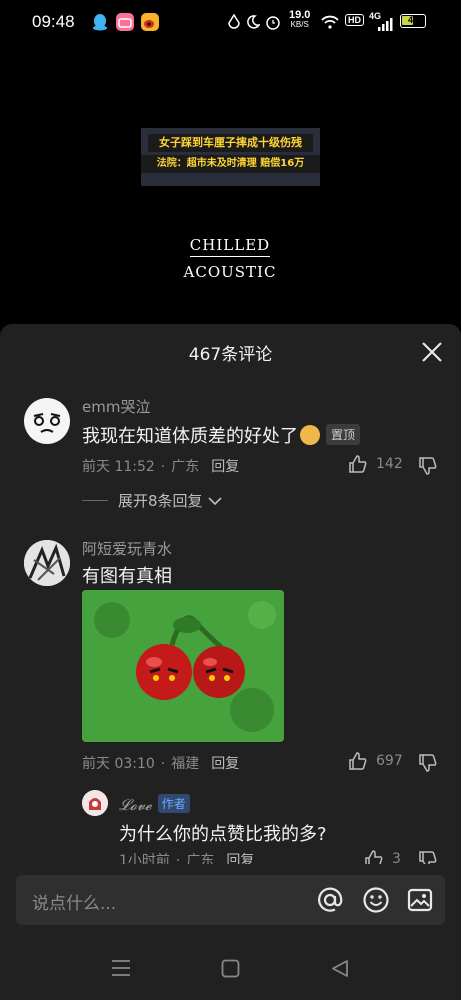 This screenshot has width=461, height=1000. I want to click on reply-meta-clip: 1小时前 · 广东 回复 3, so click(230, 856).